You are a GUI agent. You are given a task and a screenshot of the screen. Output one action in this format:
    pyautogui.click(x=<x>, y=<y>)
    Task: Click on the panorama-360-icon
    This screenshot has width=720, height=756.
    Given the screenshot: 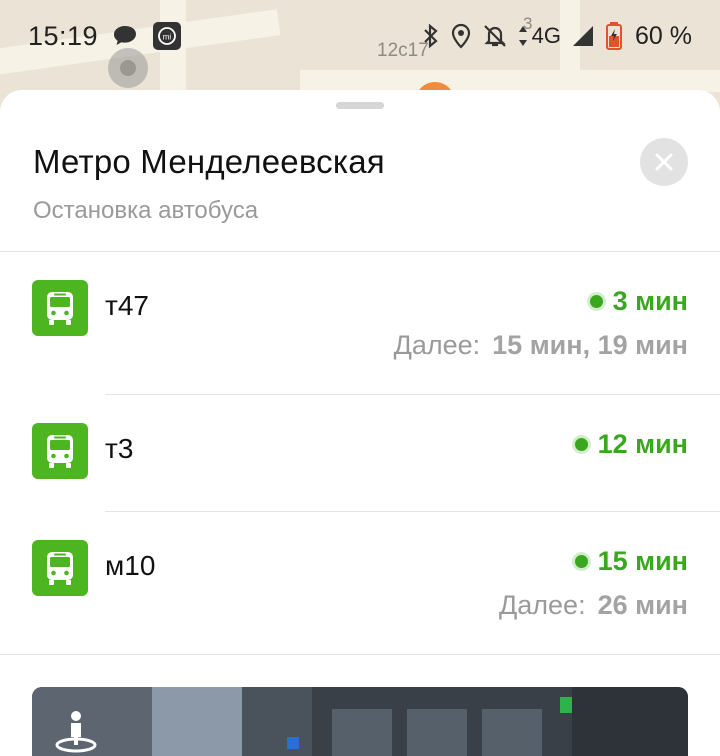 What is the action you would take?
    pyautogui.click(x=76, y=732)
    